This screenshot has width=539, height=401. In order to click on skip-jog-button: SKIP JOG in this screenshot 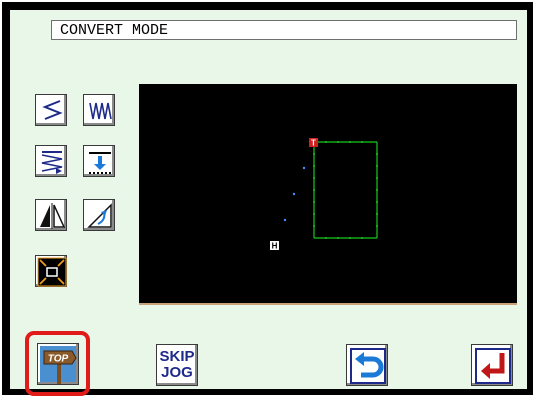, I will do `click(177, 365)`.